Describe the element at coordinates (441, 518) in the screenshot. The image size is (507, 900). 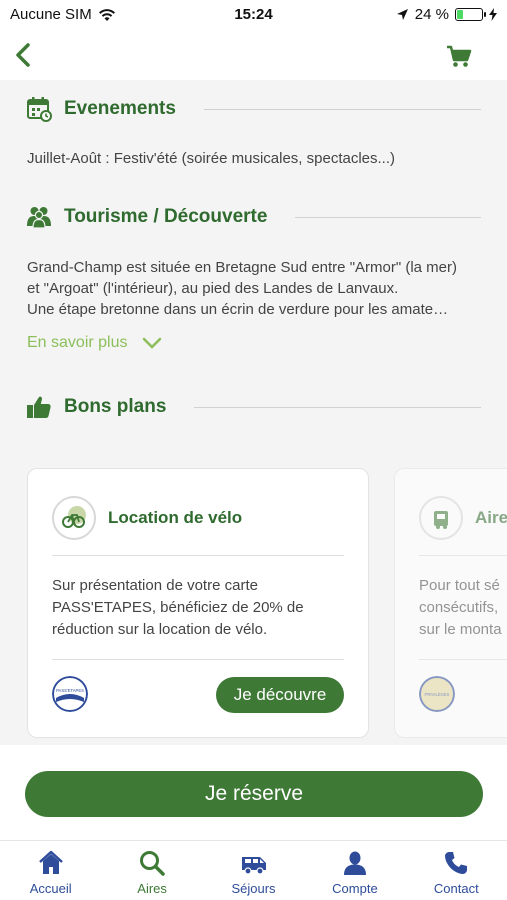
I see `camper-icon` at that location.